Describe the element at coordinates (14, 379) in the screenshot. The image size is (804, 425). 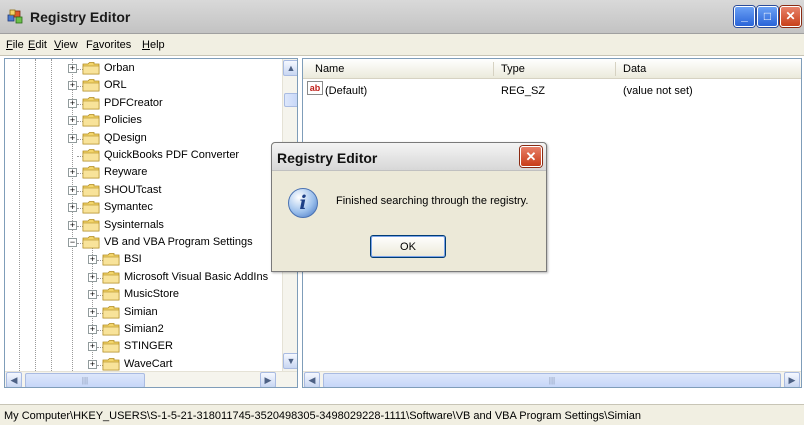
I see `tree-scroll-left-button: ◀` at that location.